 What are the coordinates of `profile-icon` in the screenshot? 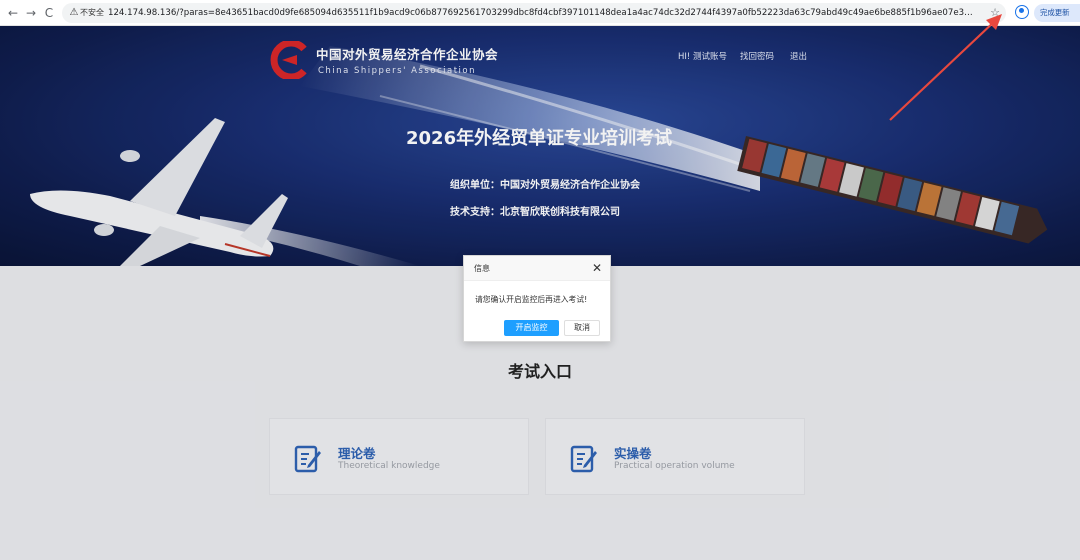 It's located at (1022, 12).